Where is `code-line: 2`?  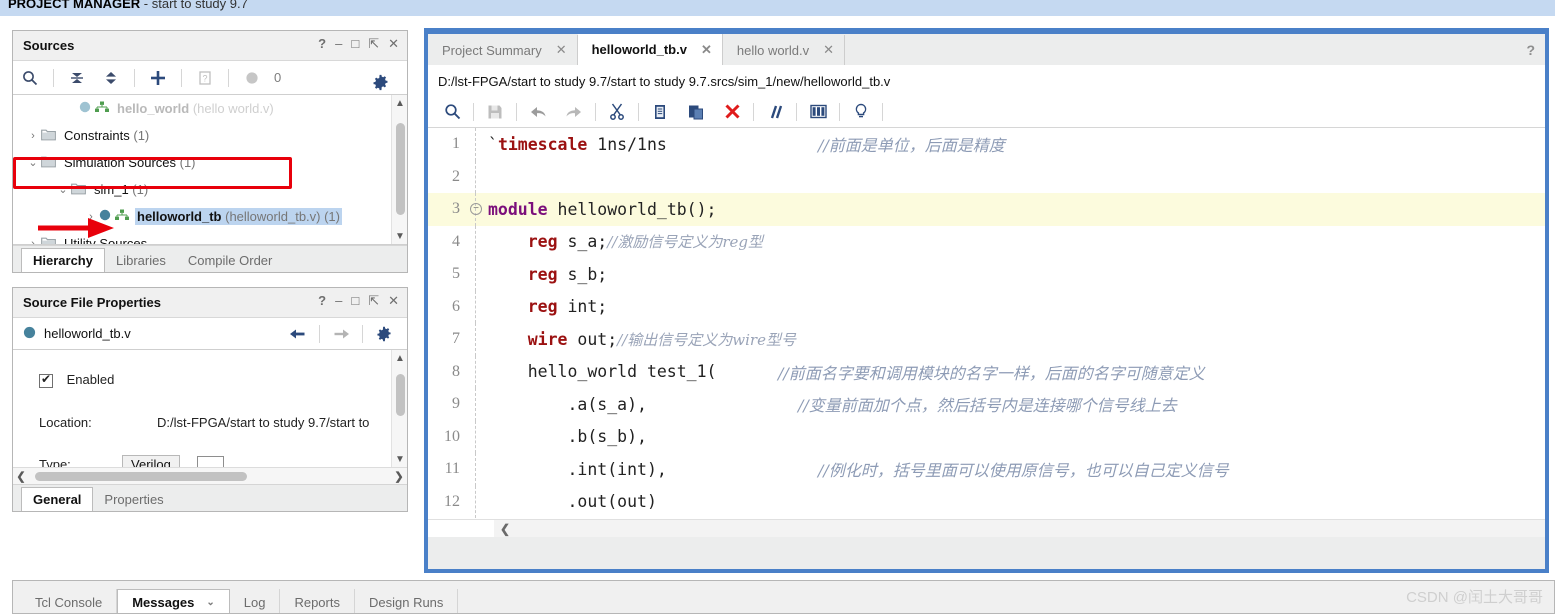 code-line: 2 is located at coordinates (986, 176).